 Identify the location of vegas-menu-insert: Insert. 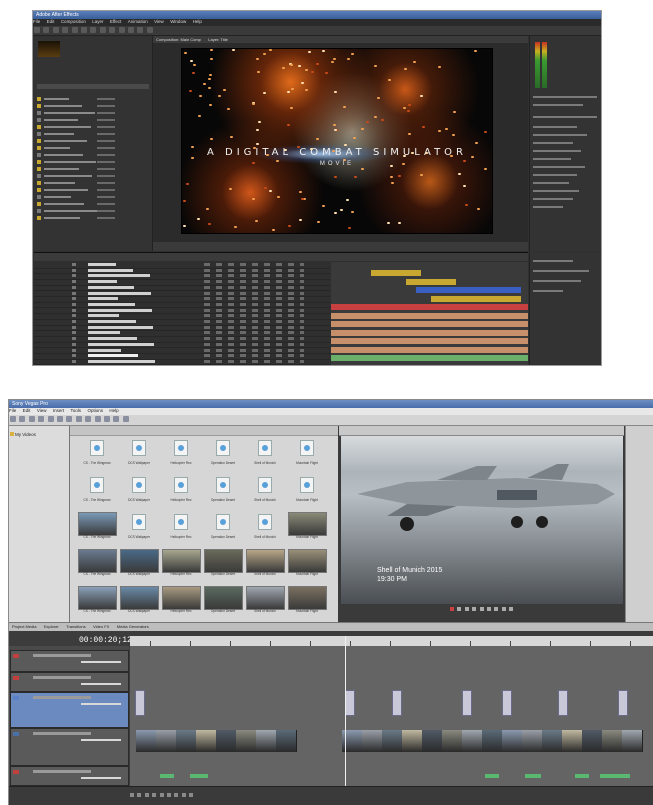
(58, 410).